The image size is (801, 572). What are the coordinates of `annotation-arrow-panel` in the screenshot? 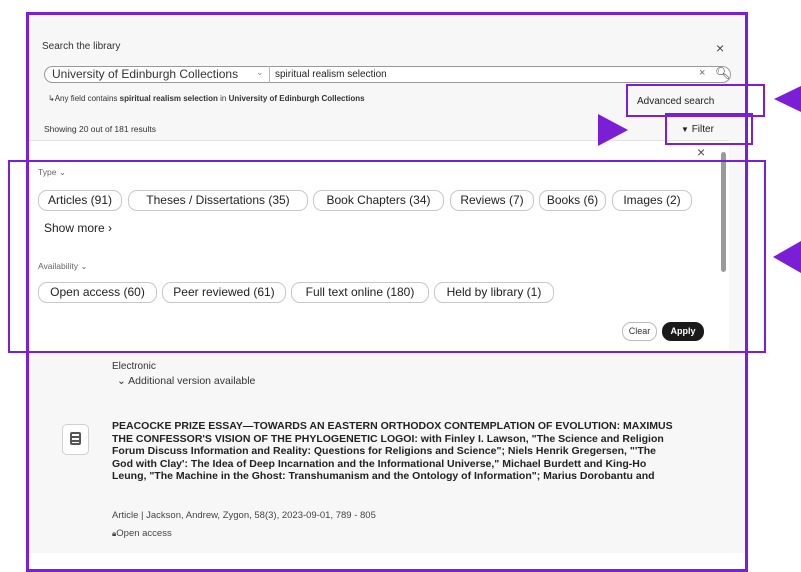 It's located at (787, 257).